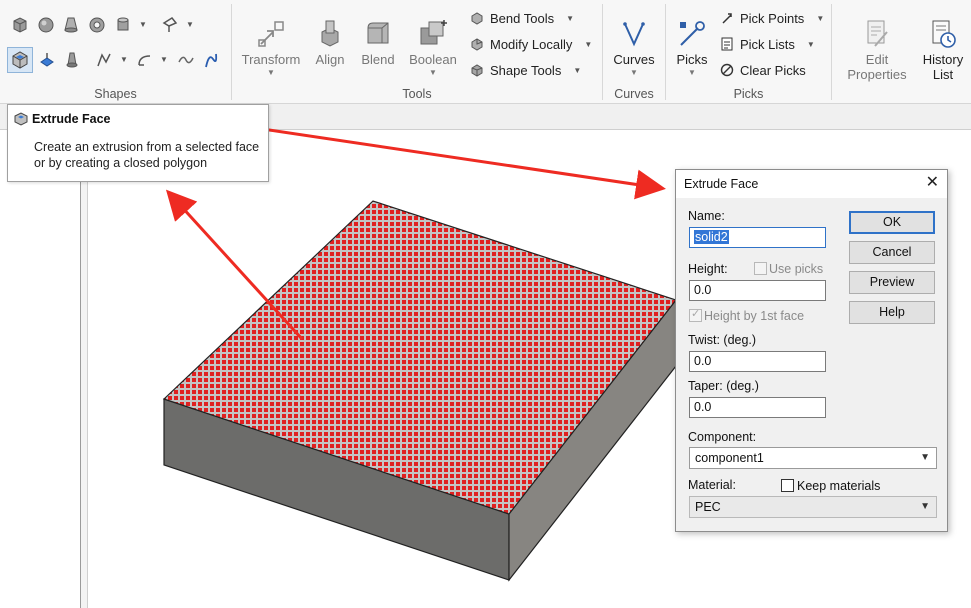  Describe the element at coordinates (147, 147) in the screenshot. I see `tooltip-description-line1: Create an extrusion from a selected face` at that location.